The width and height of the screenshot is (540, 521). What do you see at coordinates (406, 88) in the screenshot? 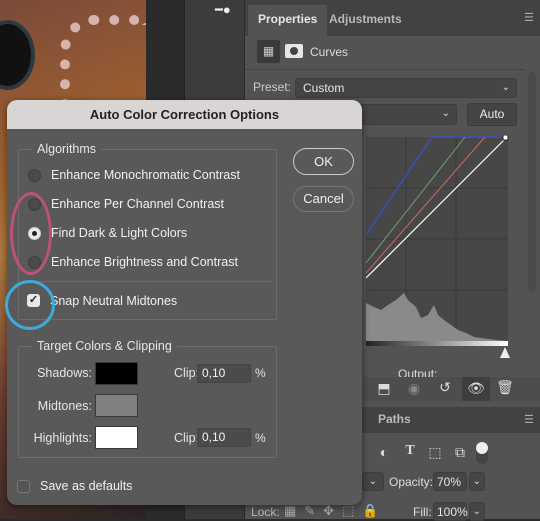
I see `preset-select: Custom ⌄` at bounding box center [406, 88].